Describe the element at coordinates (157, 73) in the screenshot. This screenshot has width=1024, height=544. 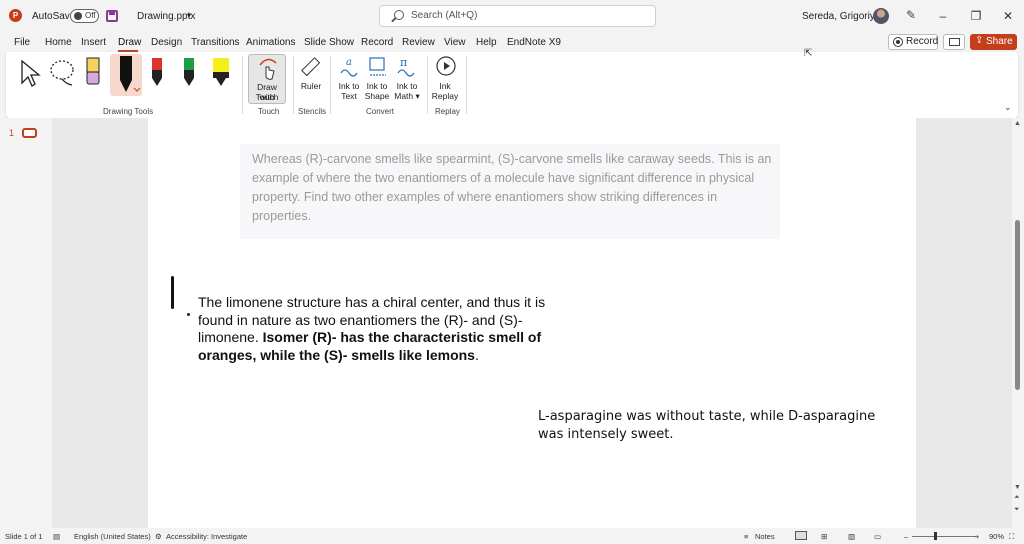
I see `pen-red-icon` at that location.